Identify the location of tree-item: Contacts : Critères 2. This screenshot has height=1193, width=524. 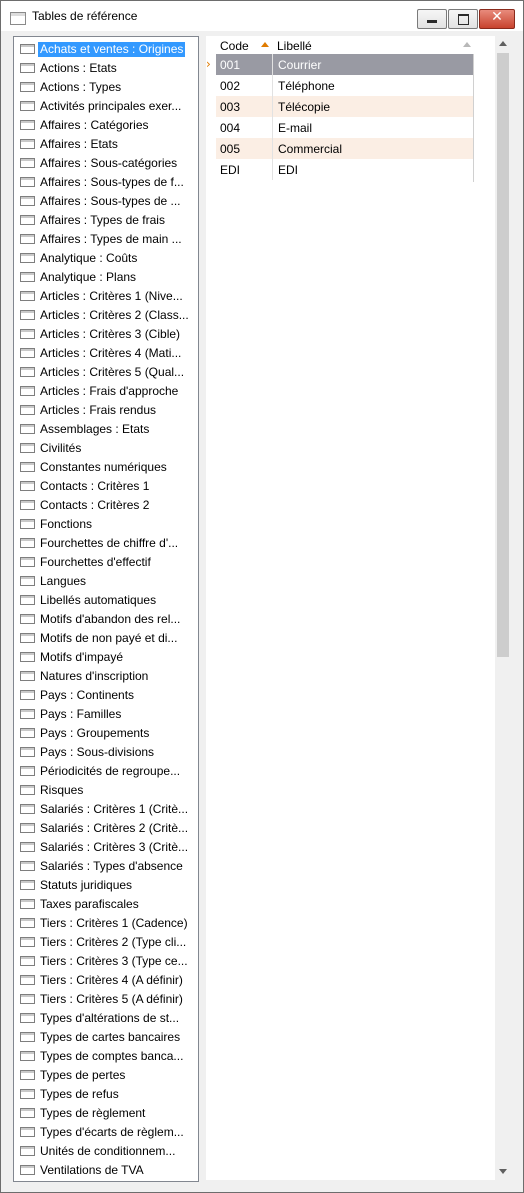
(106, 505).